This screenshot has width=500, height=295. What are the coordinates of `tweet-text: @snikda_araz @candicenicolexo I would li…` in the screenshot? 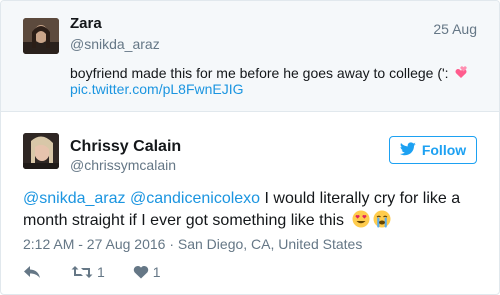 It's located at (250, 210).